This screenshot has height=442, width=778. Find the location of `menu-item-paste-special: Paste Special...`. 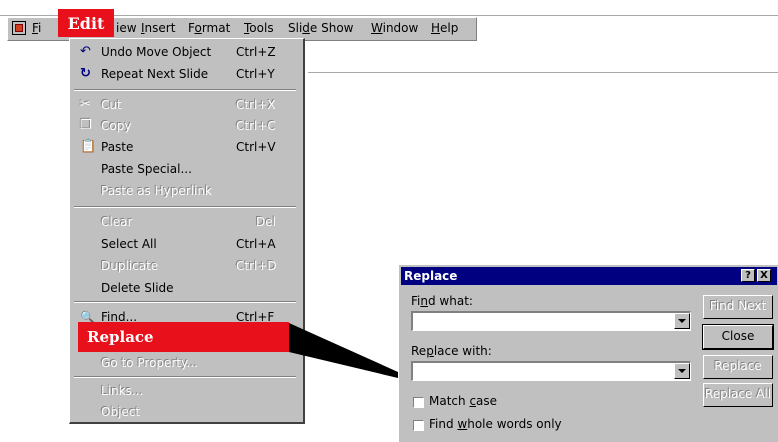

menu-item-paste-special: Paste Special... is located at coordinates (186, 169).